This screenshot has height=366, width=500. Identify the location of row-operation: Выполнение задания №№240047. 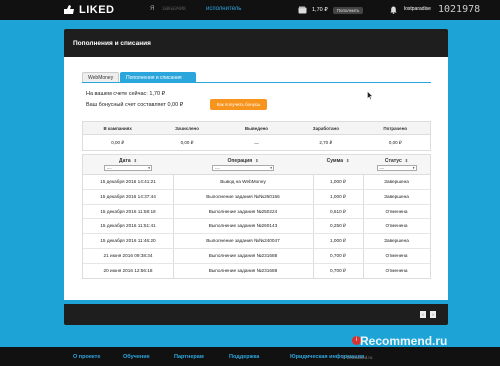
(243, 241).